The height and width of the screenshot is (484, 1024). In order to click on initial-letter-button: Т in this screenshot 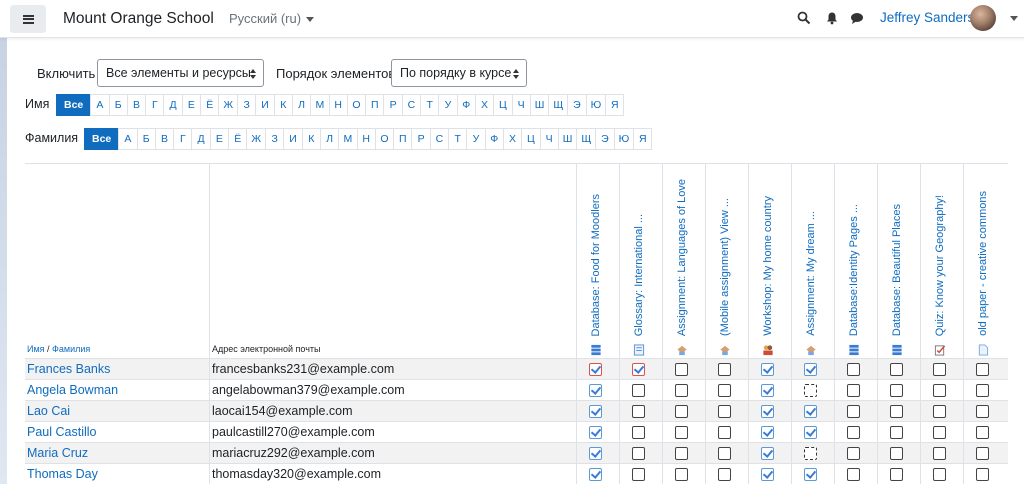, I will do `click(458, 139)`.